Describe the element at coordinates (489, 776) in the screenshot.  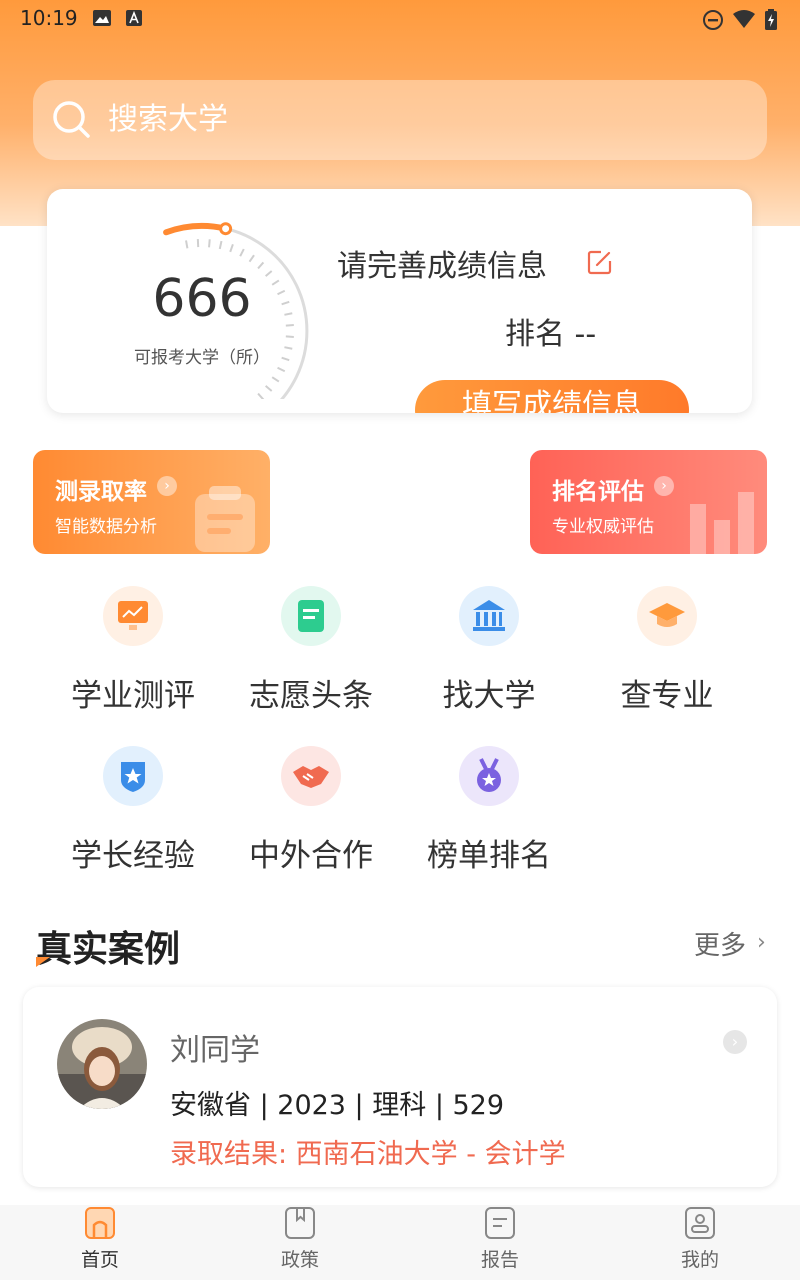
I see `medal-icon` at that location.